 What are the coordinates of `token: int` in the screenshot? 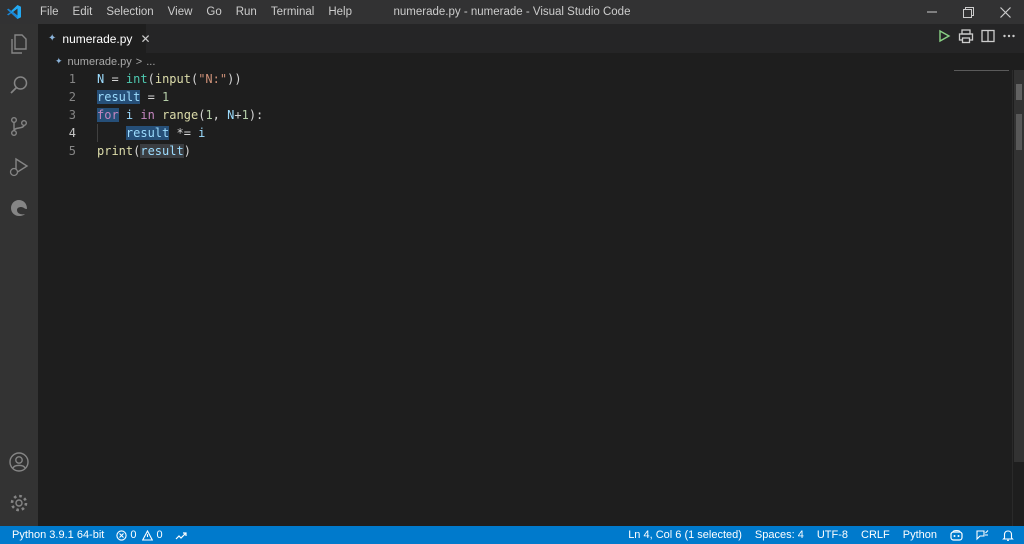 It's located at (136, 79).